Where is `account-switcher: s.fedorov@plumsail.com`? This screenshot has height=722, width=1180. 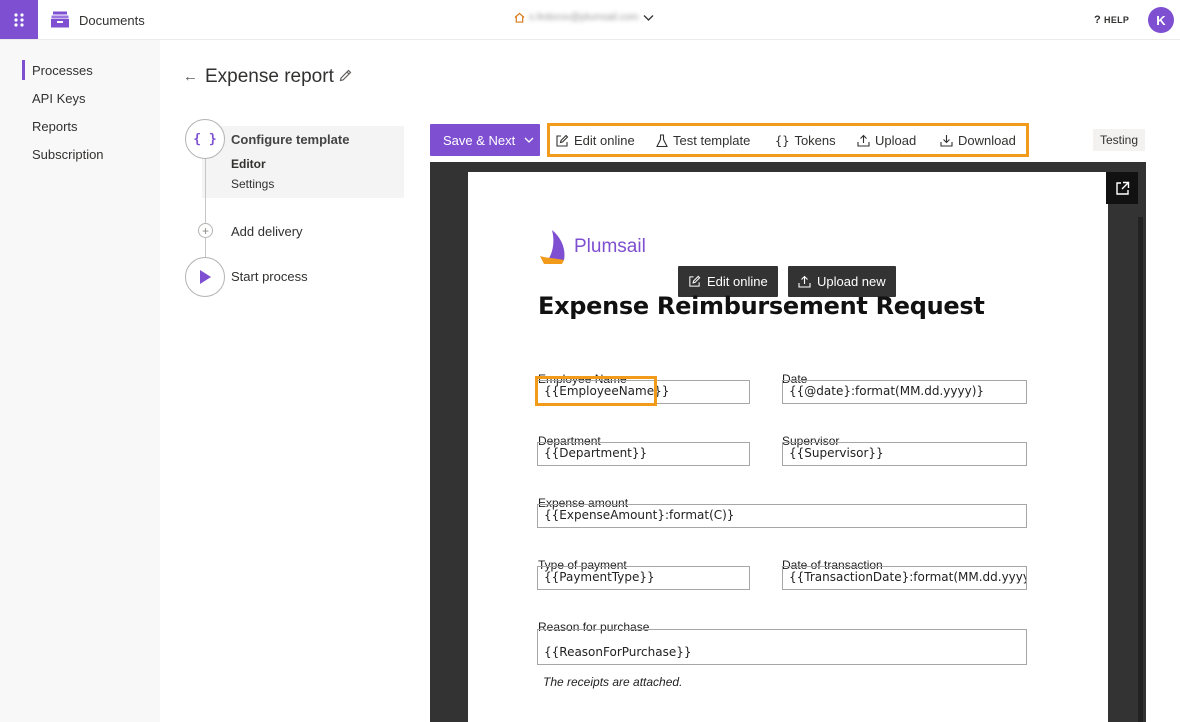
account-switcher: s.fedorov@plumsail.com is located at coordinates (584, 17).